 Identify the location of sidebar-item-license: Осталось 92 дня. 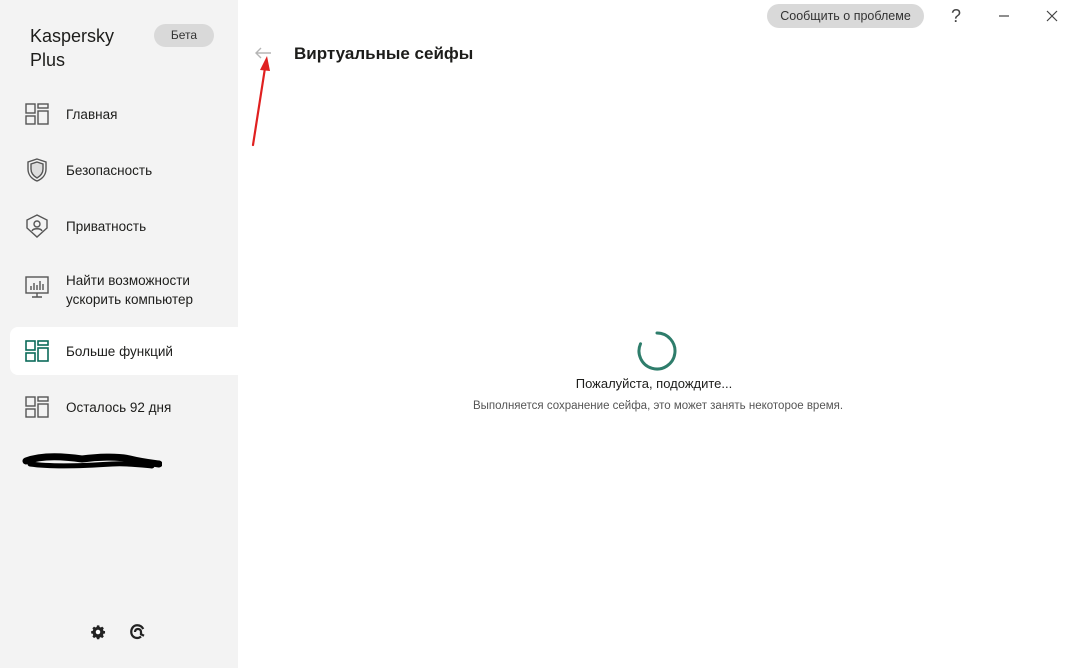
(124, 407).